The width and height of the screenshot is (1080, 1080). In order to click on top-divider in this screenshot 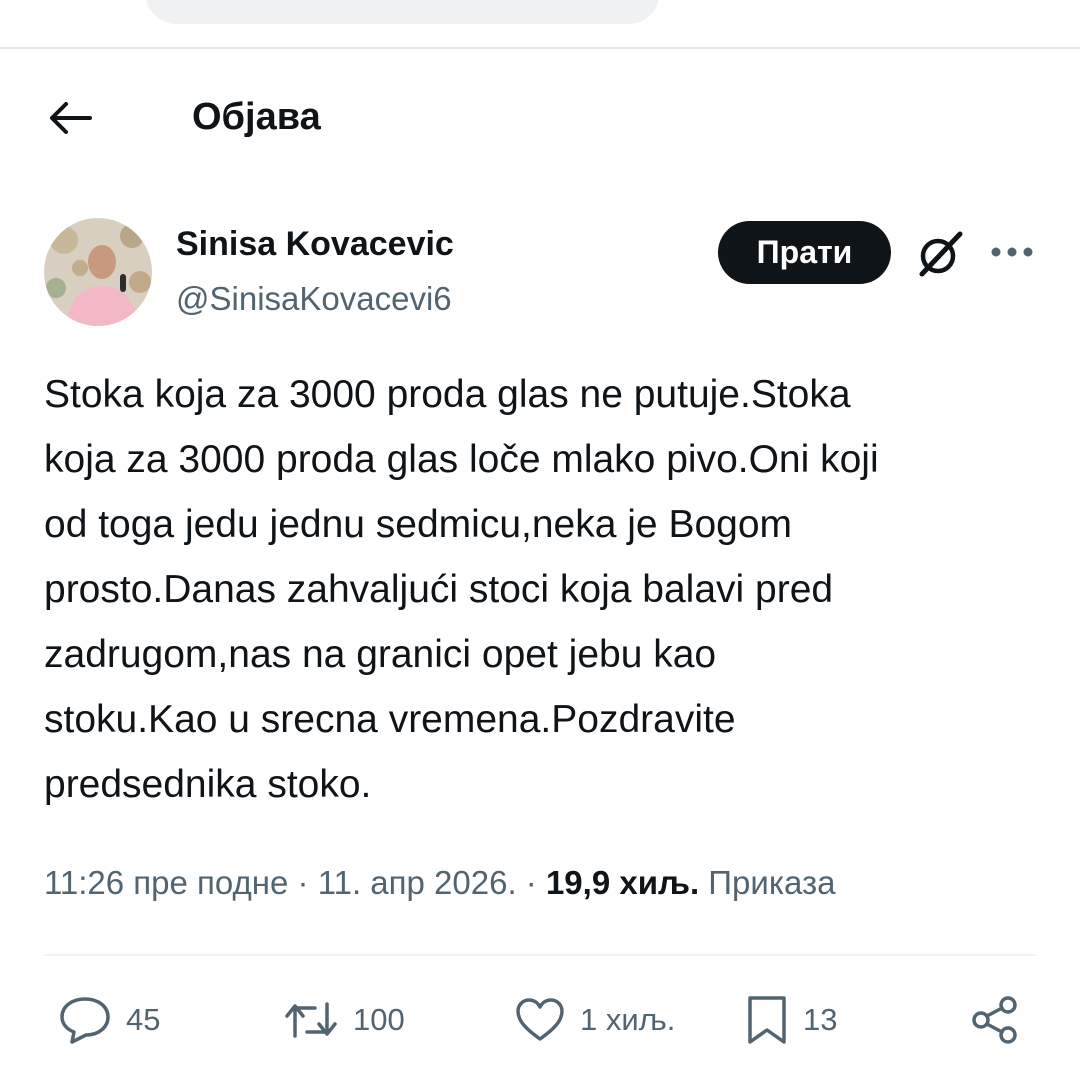, I will do `click(540, 48)`.